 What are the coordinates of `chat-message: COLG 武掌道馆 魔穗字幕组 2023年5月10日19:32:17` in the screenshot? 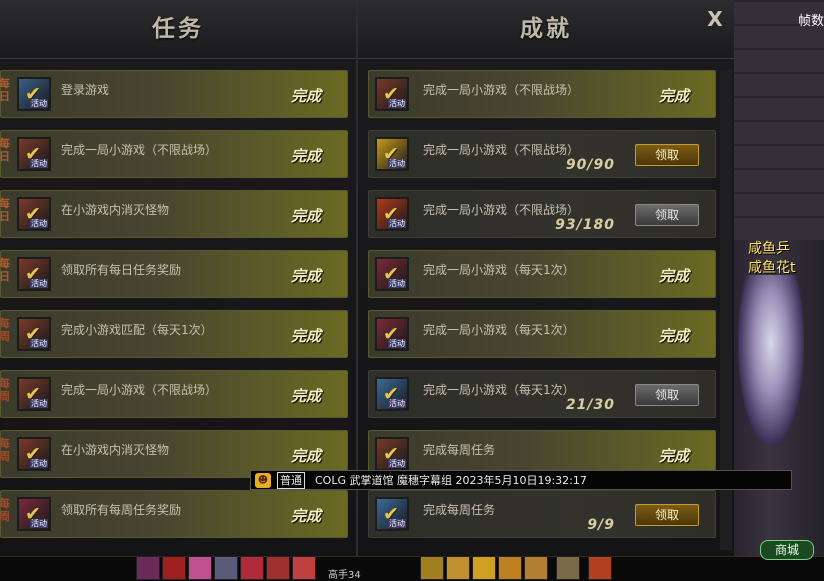 It's located at (451, 480).